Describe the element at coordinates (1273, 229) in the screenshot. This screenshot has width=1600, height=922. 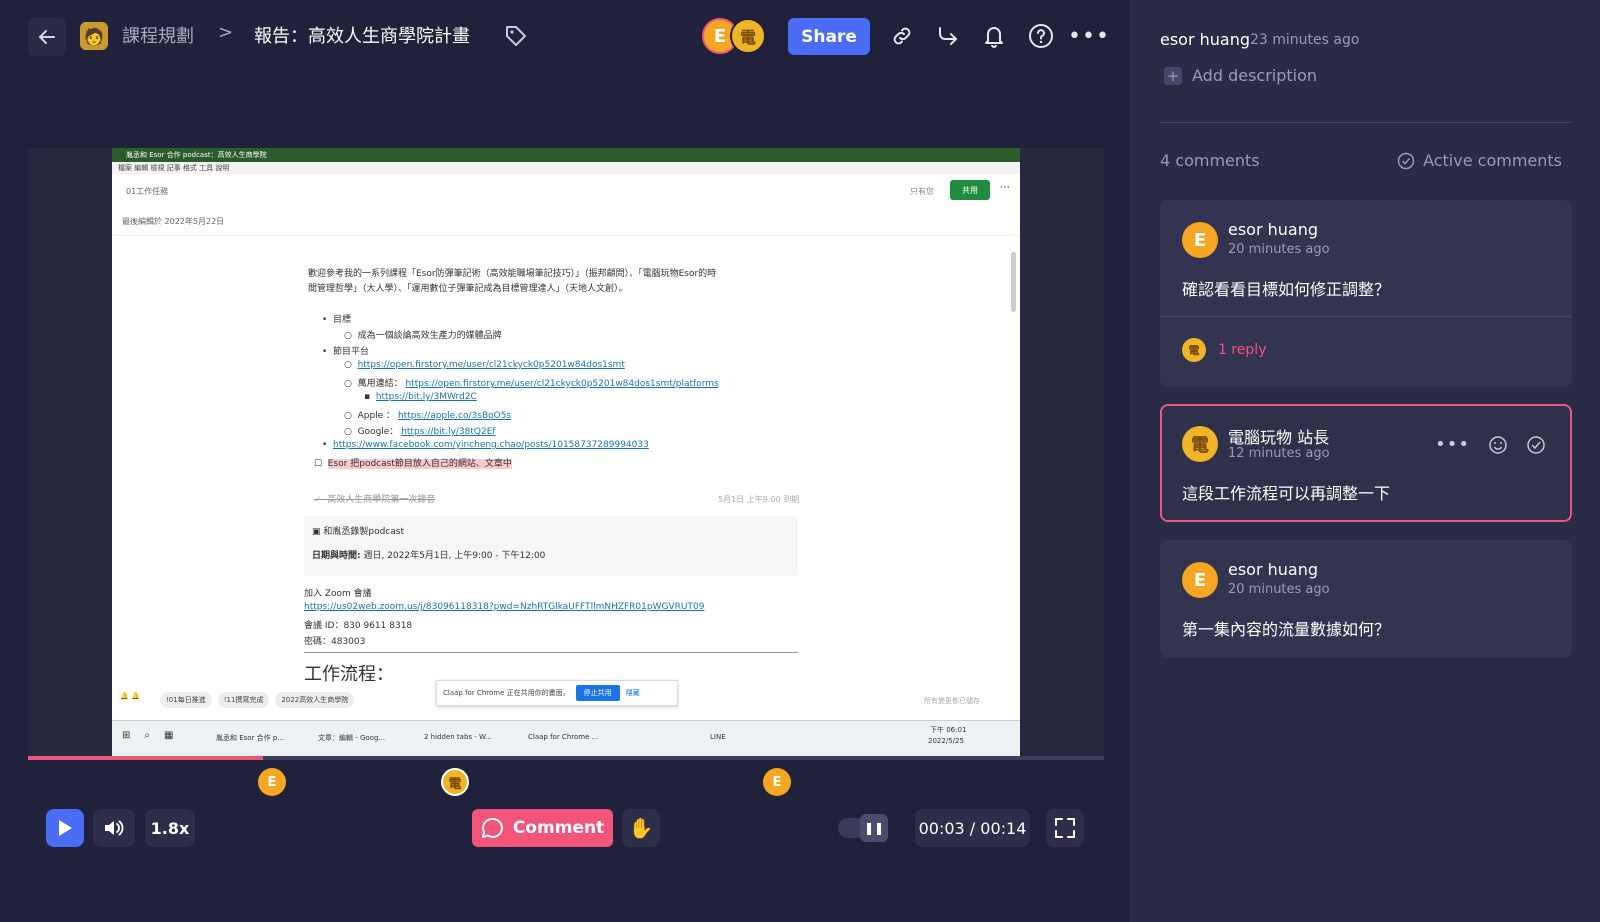
I see `comment-author: esor huang` at that location.